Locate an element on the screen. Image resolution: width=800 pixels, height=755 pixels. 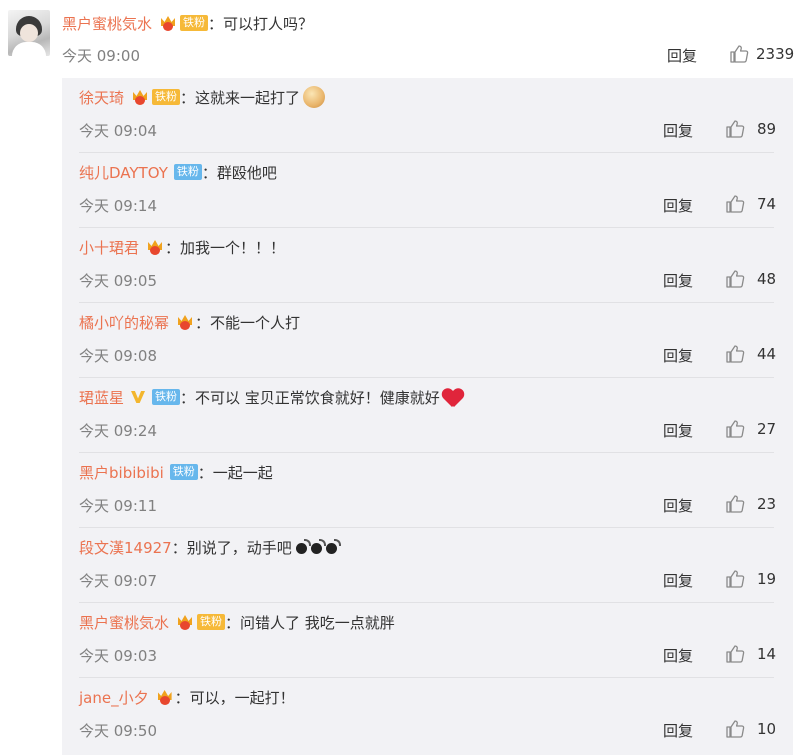
like-count: 74 is located at coordinates (767, 204).